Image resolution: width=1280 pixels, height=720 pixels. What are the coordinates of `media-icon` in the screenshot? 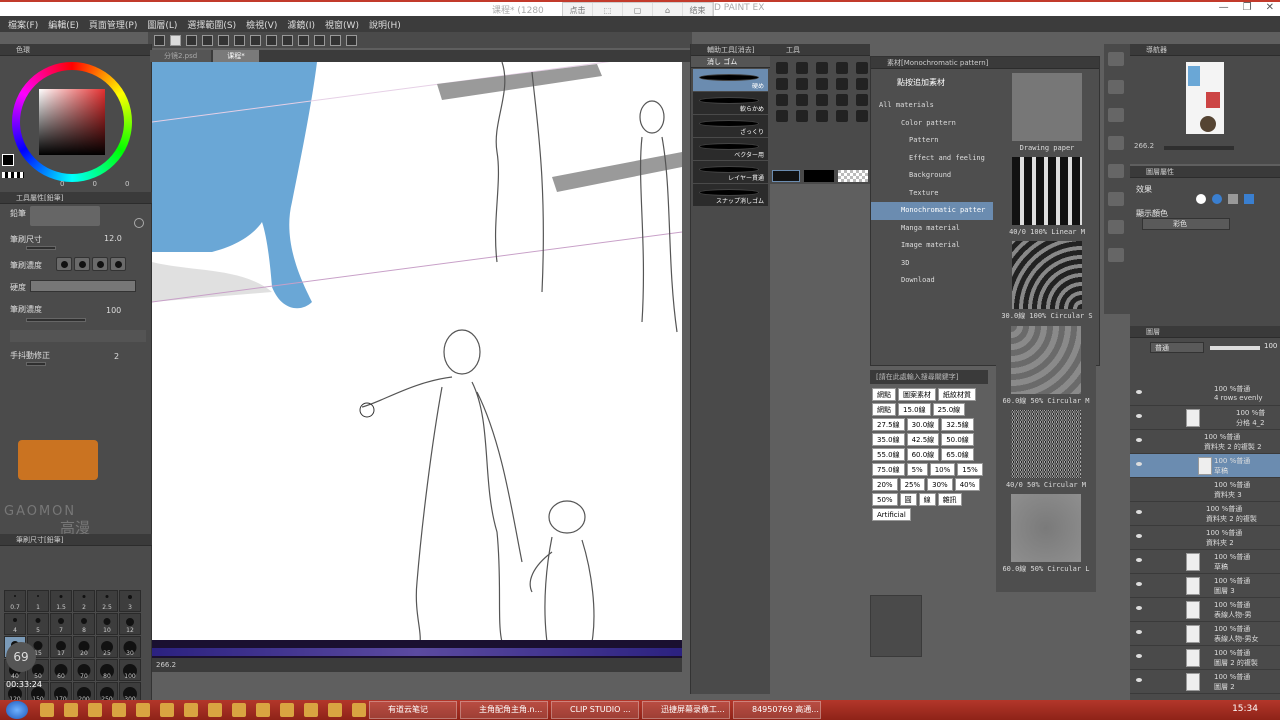 It's located at (71, 710).